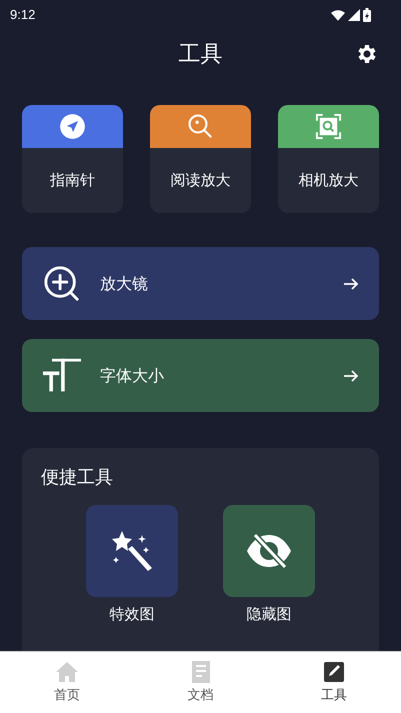  What do you see at coordinates (328, 159) in the screenshot?
I see `tool-tile: 相机放大` at bounding box center [328, 159].